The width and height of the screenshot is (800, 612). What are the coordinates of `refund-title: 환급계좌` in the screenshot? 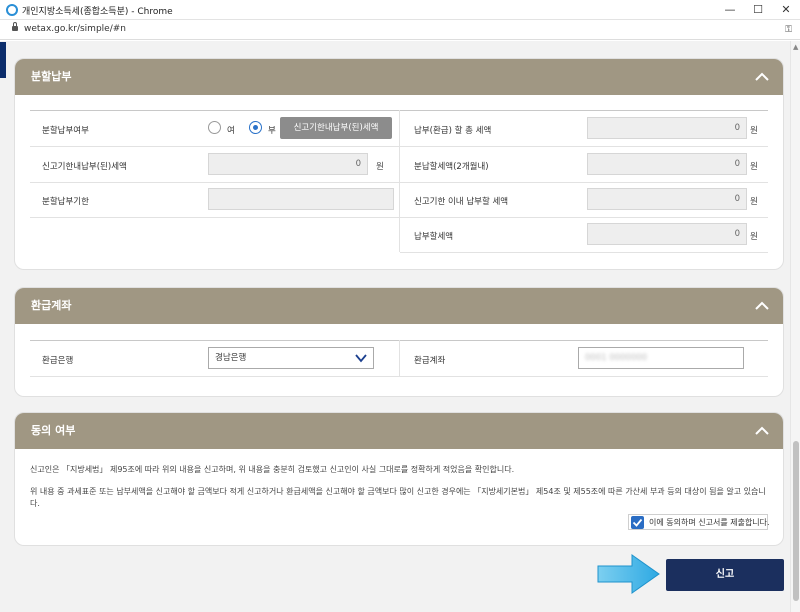 It's located at (51, 305).